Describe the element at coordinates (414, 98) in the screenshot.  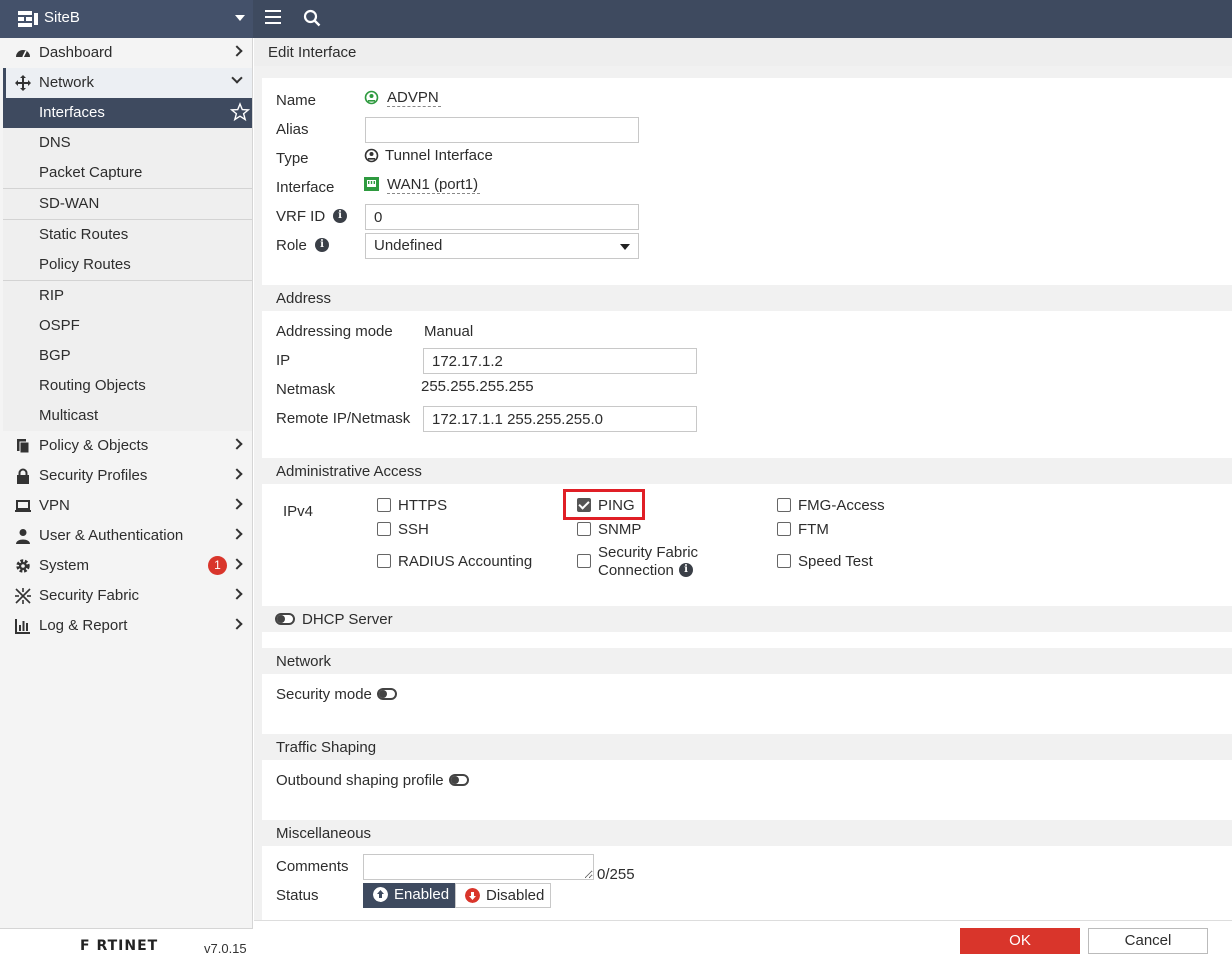
I see `interface-name-value: ADVPN` at that location.